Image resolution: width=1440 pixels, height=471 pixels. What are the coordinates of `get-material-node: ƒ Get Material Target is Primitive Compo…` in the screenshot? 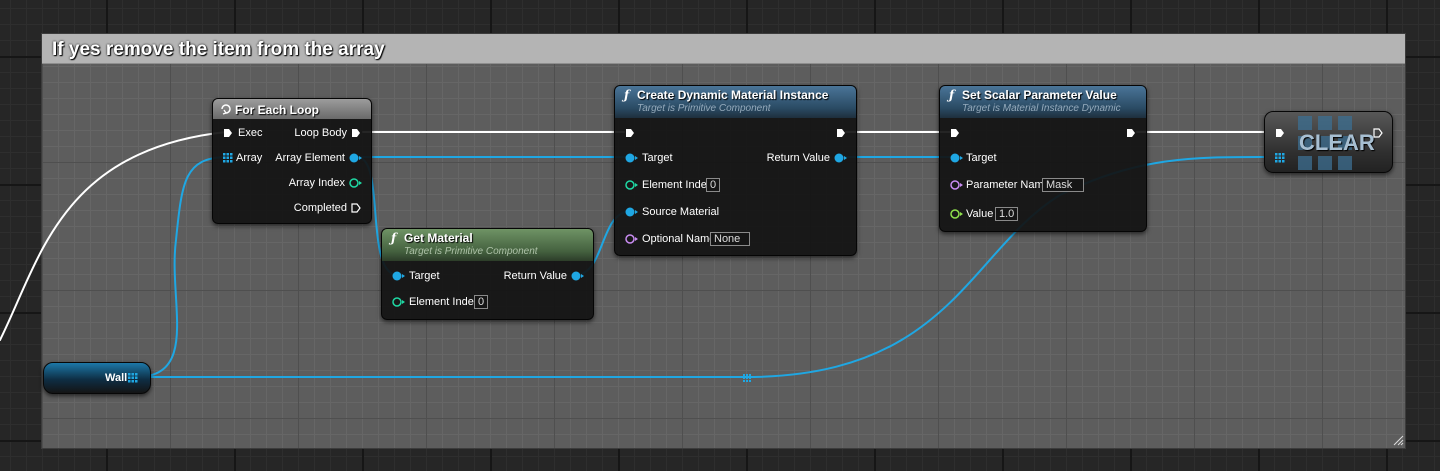 It's located at (487, 274).